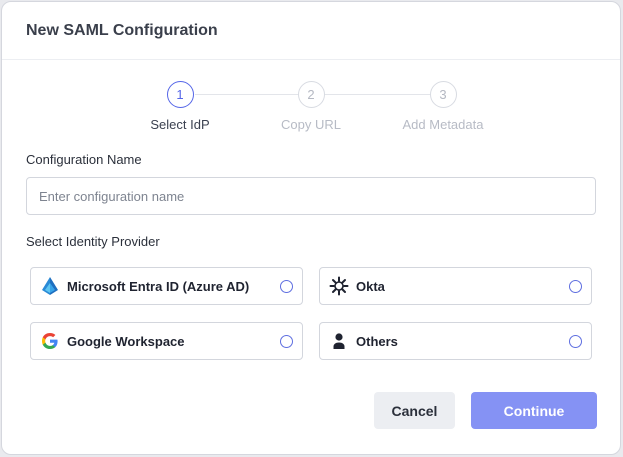  I want to click on step-copy-url: 2 Copy URL, so click(311, 106).